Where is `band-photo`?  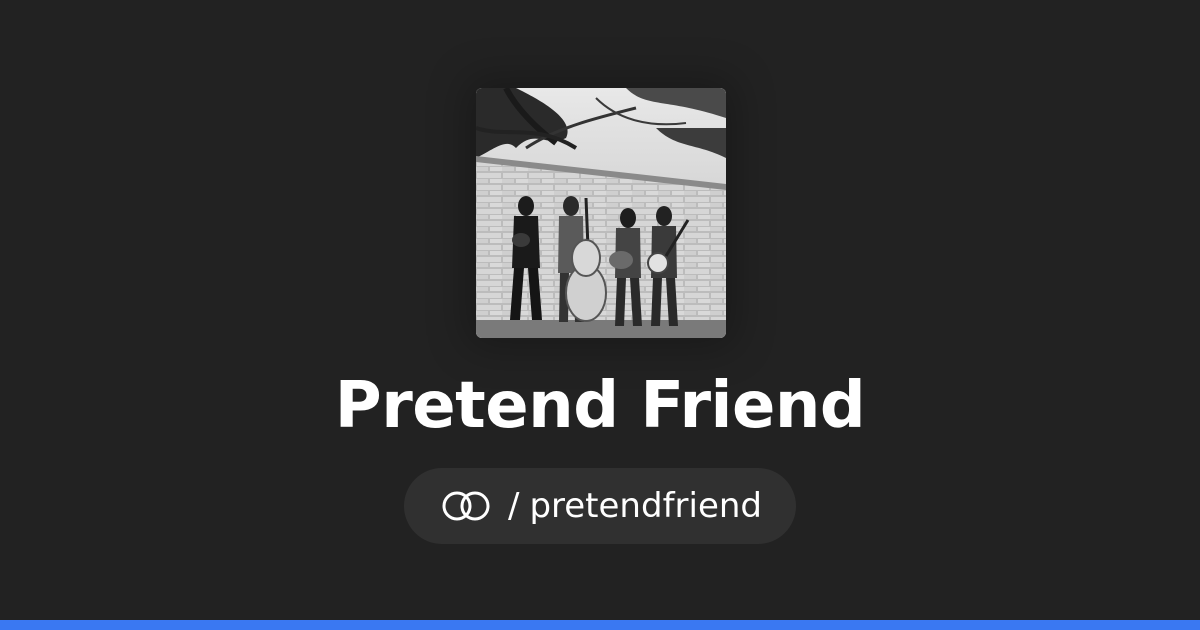 band-photo is located at coordinates (601, 213).